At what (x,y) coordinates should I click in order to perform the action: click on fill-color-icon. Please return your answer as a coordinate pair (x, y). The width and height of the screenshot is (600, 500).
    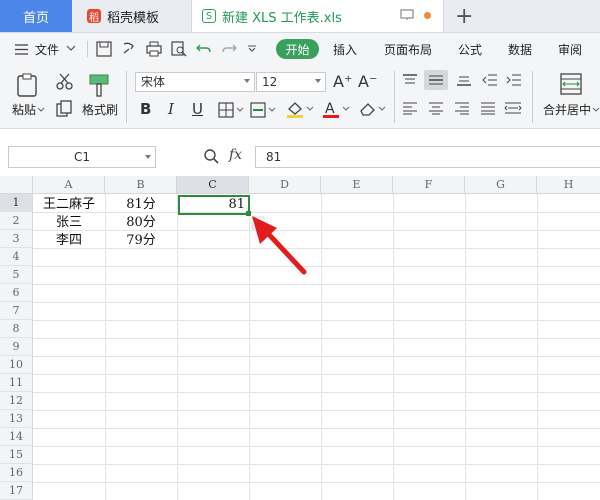
    Looking at the image, I should click on (301, 109).